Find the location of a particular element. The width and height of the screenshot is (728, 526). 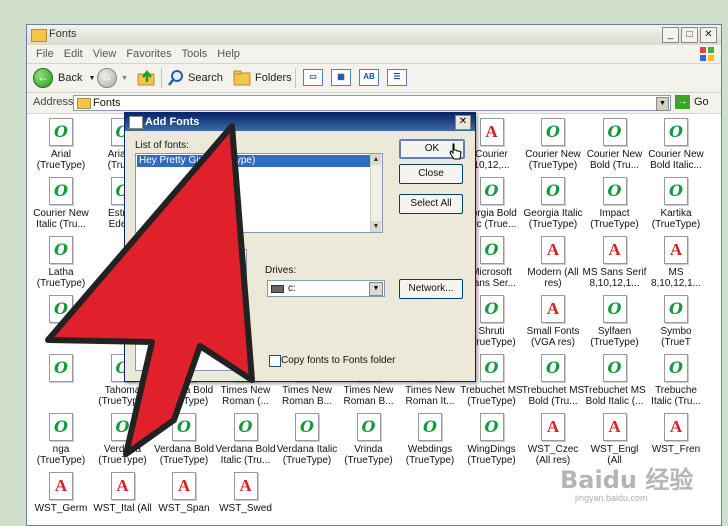

font-file-item: O Sylfaen (TrueType) is located at coordinates (615, 321).